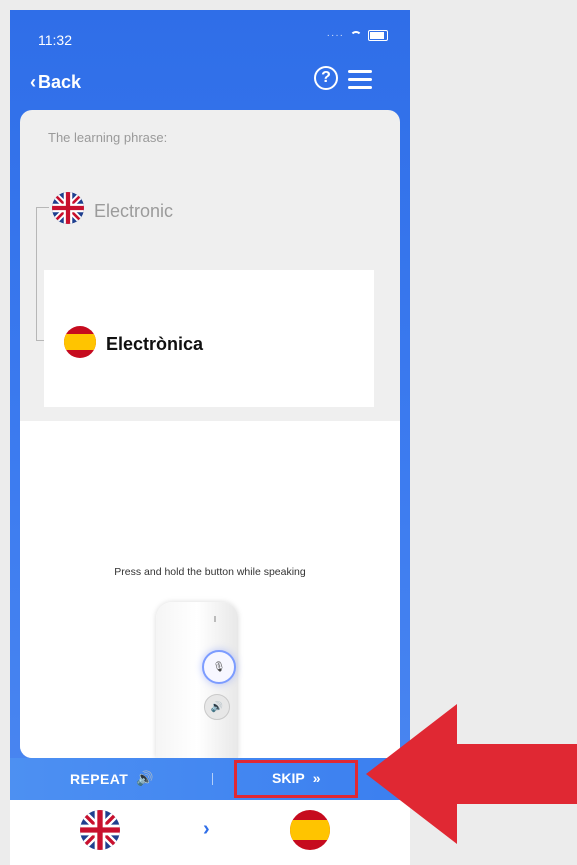 The height and width of the screenshot is (865, 577). I want to click on wifi-icon, so click(356, 35).